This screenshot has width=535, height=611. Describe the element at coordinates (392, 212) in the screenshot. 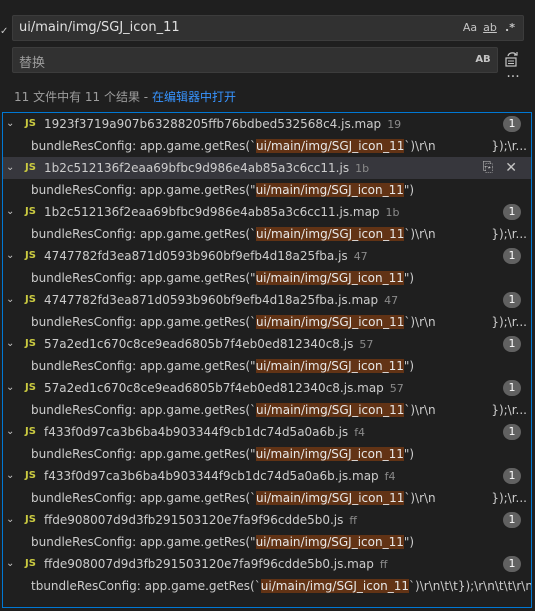

I see `file-dir: 1b` at that location.